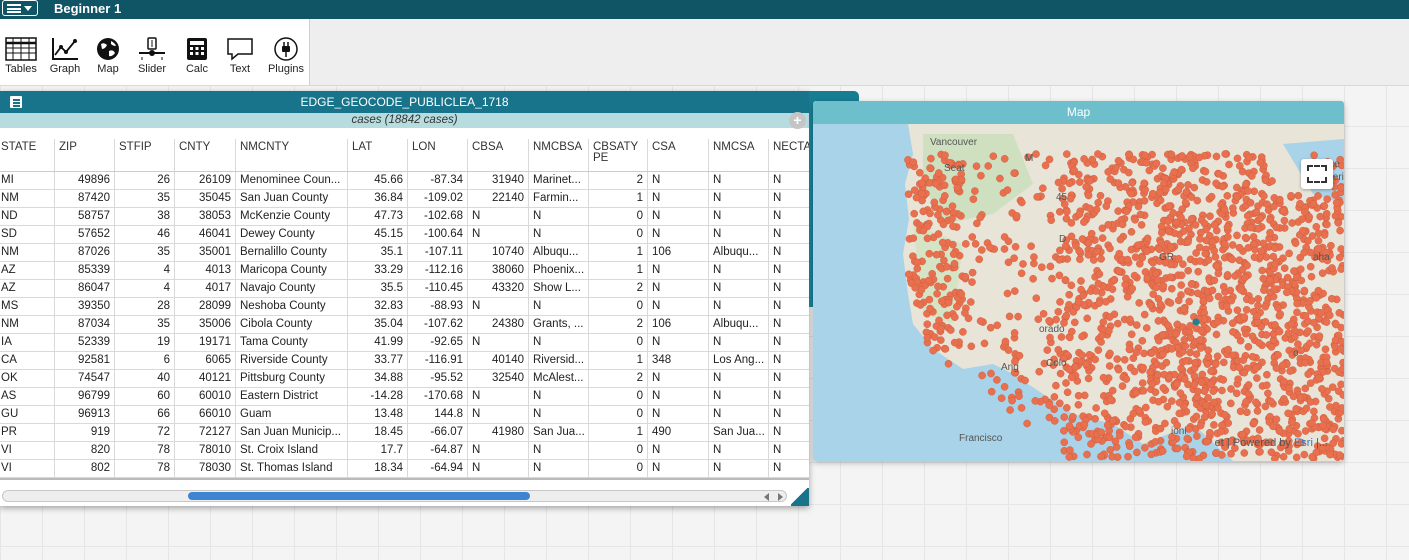  Describe the element at coordinates (205, 378) in the screenshot. I see `table-cell-cnty: 40121` at that location.